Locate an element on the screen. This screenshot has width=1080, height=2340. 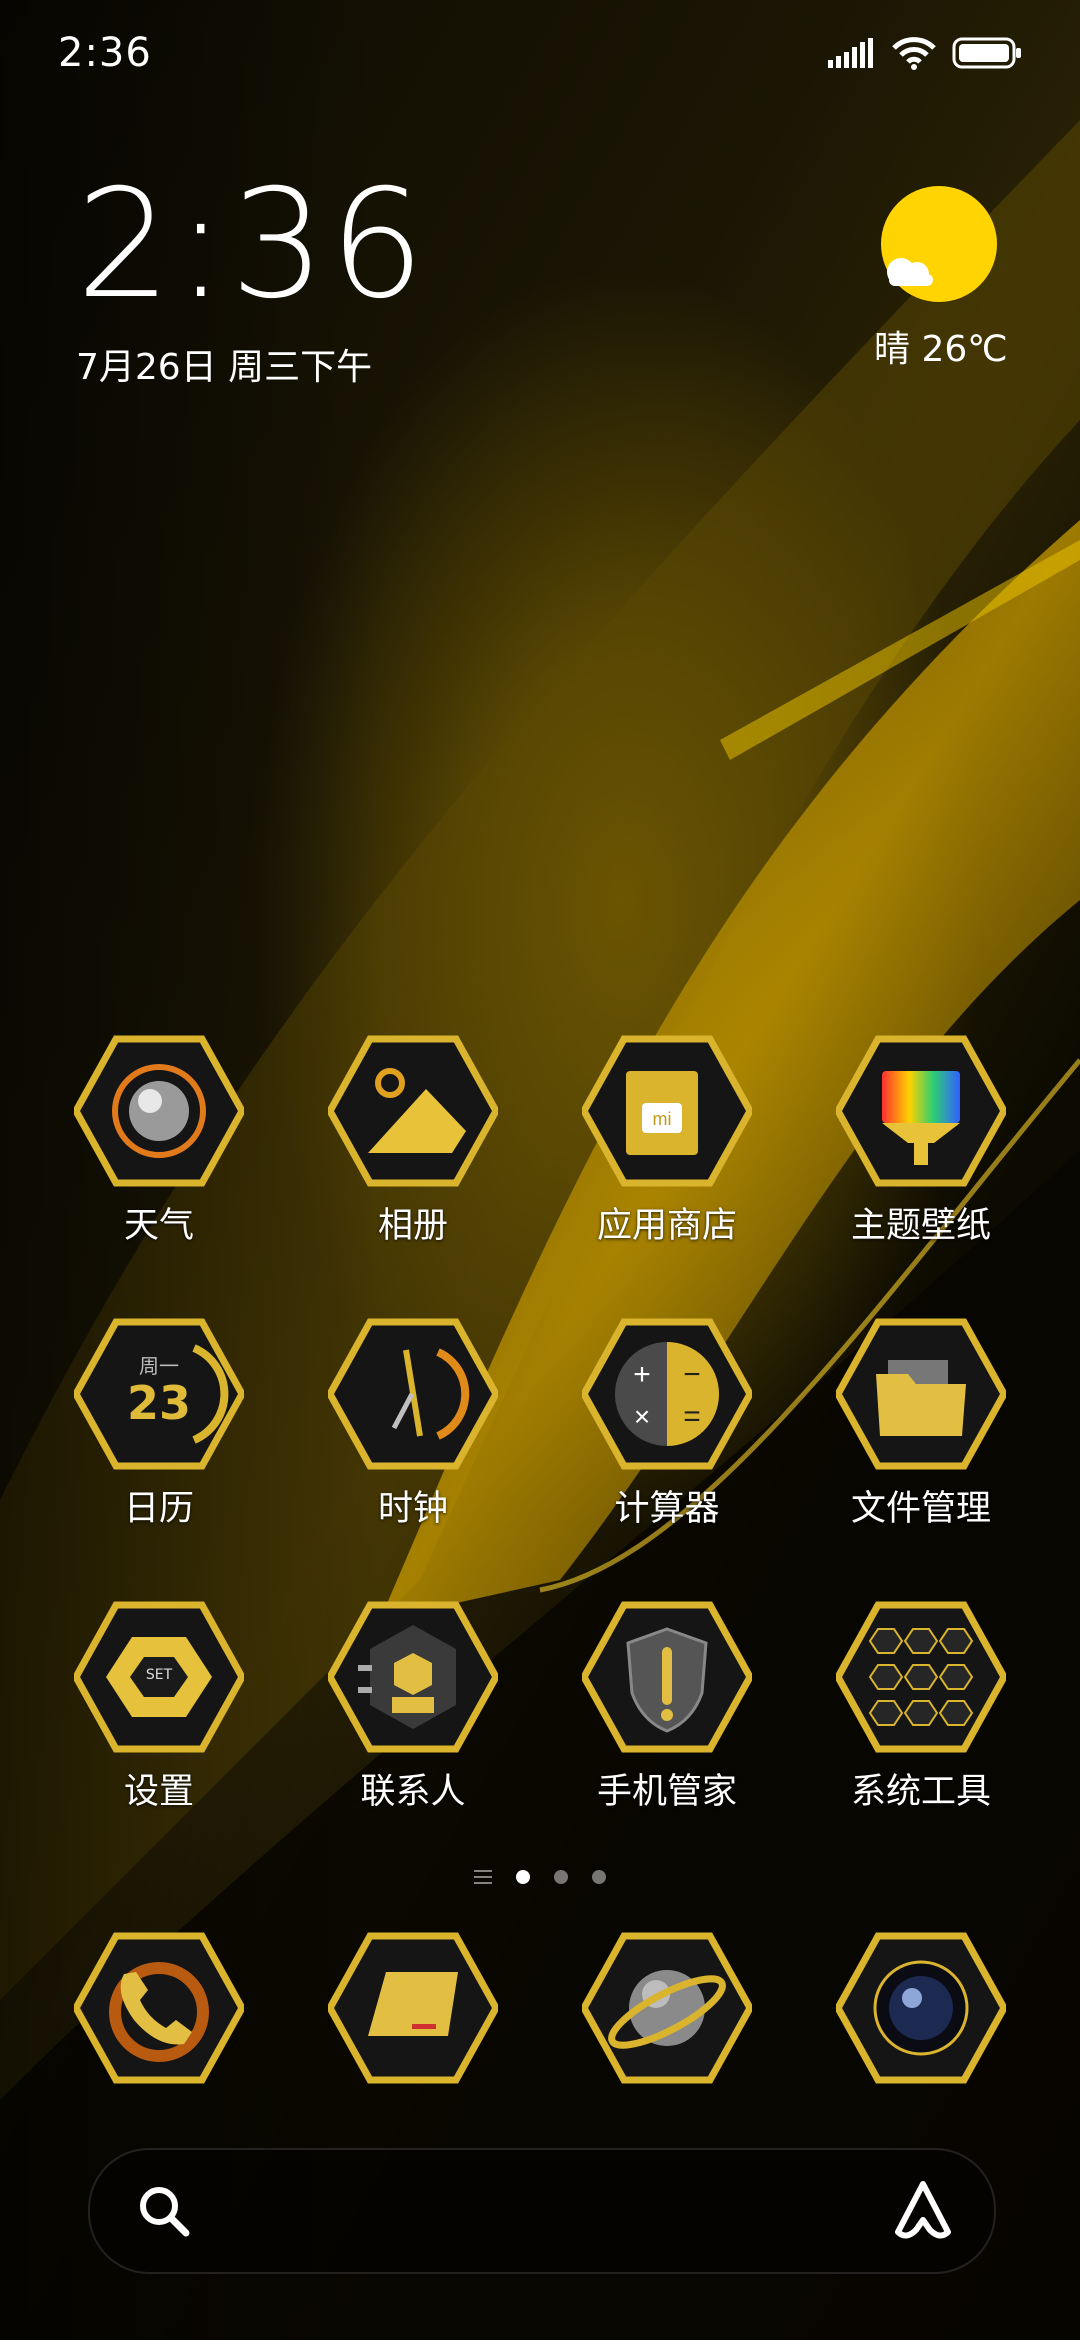
dock-phone is located at coordinates (159, 2008).